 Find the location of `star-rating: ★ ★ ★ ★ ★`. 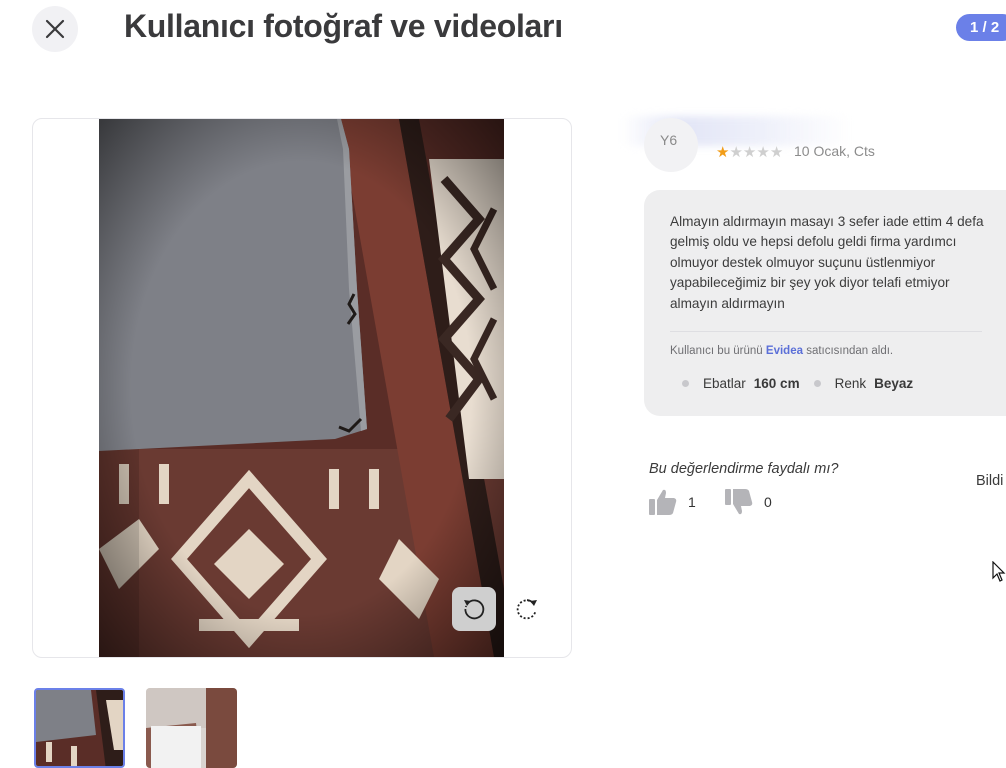

star-rating: ★ ★ ★ ★ ★ is located at coordinates (749, 152).